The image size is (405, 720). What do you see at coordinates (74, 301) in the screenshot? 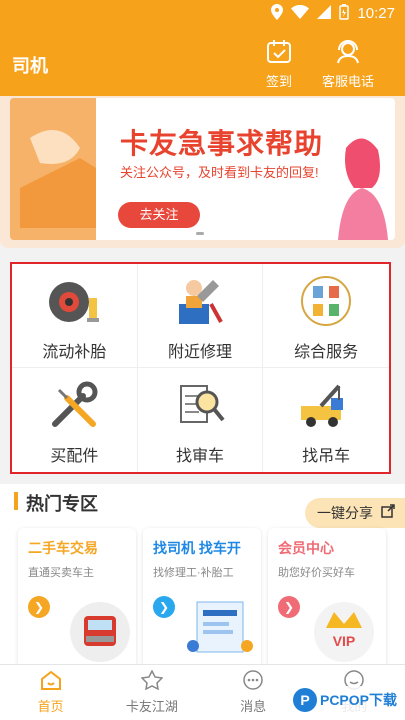
I see `tire-icon` at bounding box center [74, 301].